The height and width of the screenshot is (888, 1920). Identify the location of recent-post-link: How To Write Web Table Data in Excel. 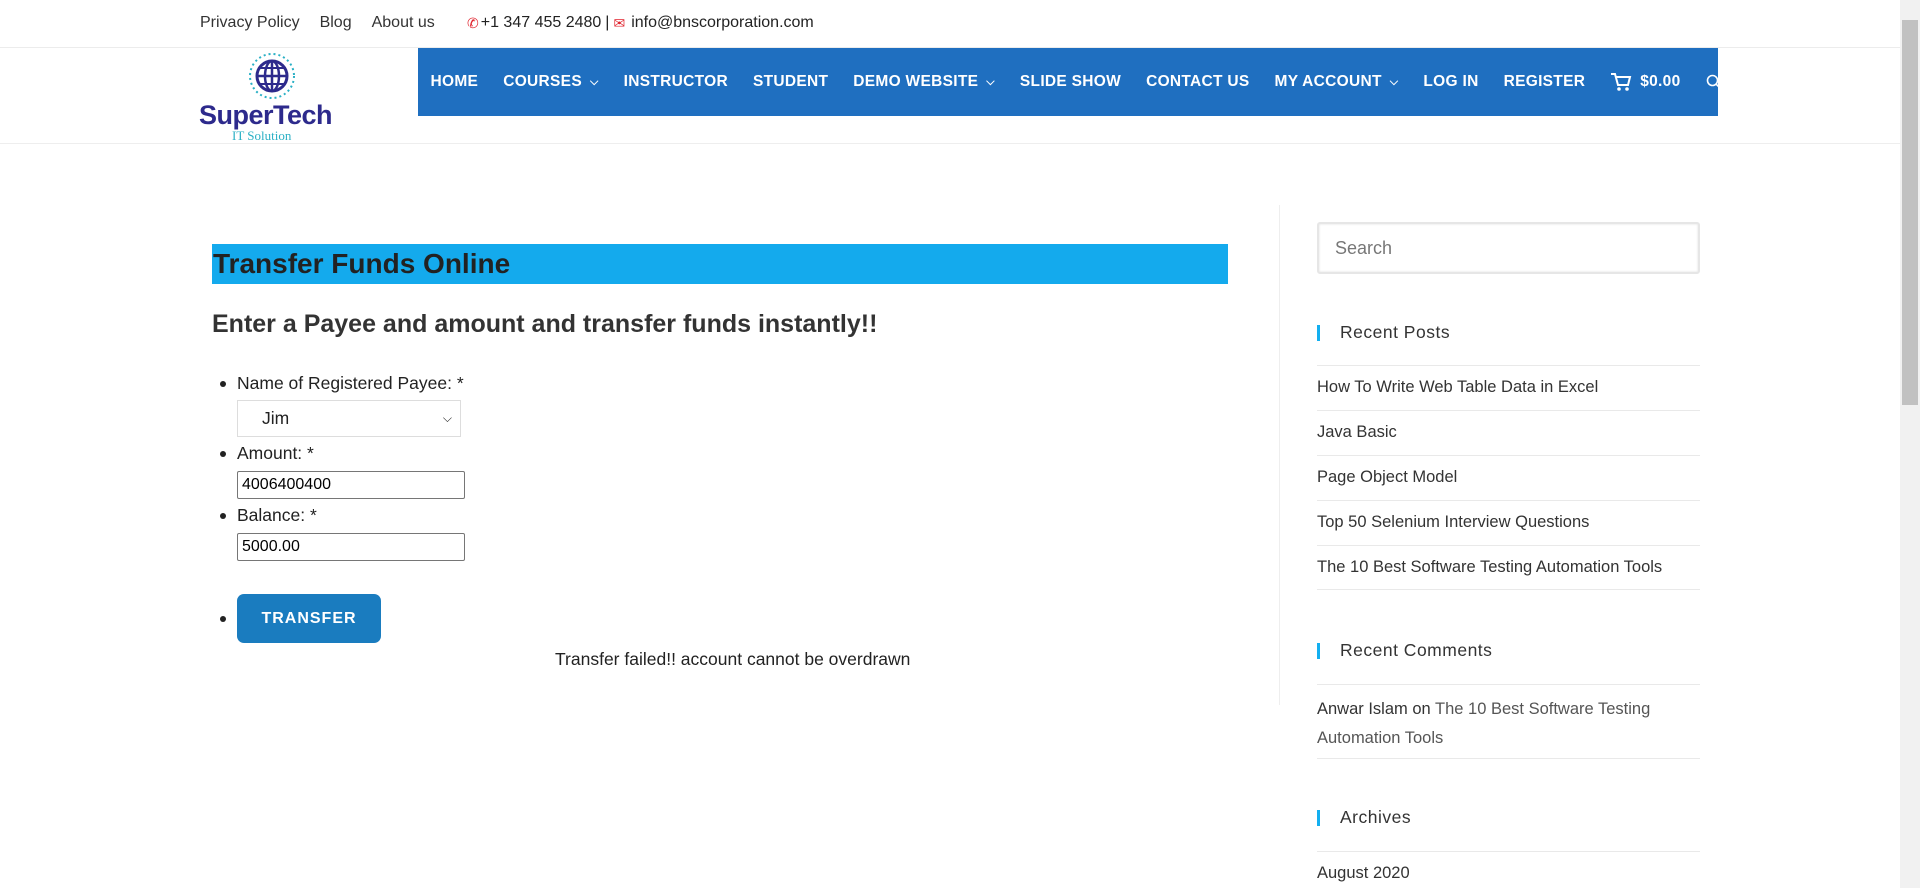
(1508, 387).